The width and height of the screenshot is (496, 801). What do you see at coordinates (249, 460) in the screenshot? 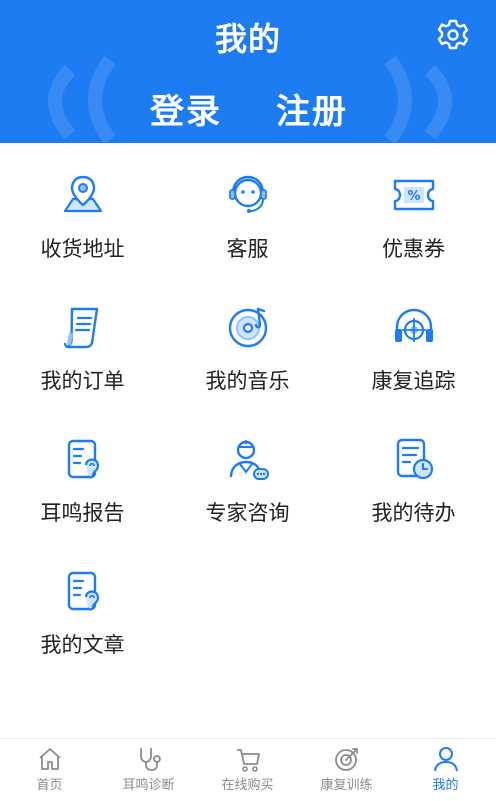
I see `doctor-consult-icon` at bounding box center [249, 460].